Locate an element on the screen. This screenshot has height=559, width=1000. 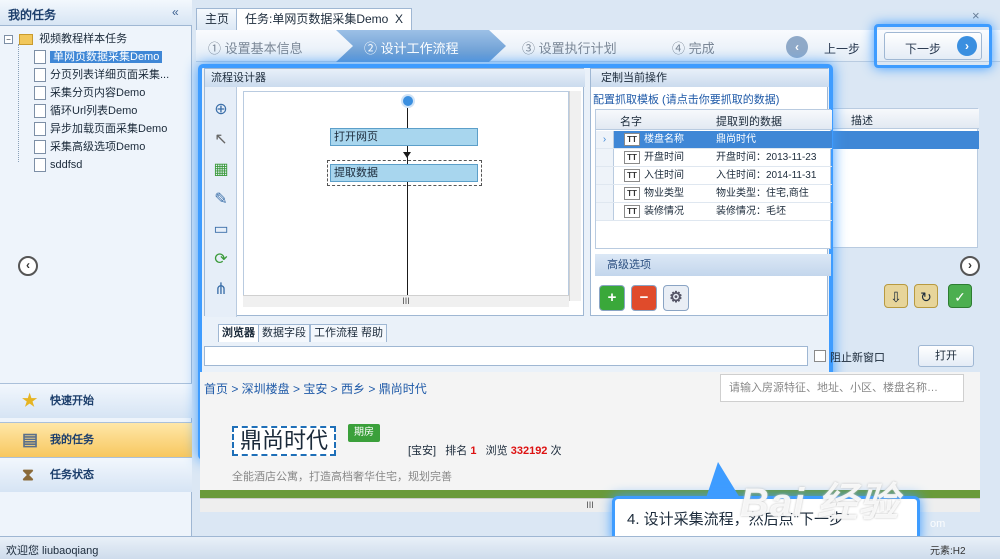
tree-root-label: 视频教程样本任务 is located at coordinates (83, 39).